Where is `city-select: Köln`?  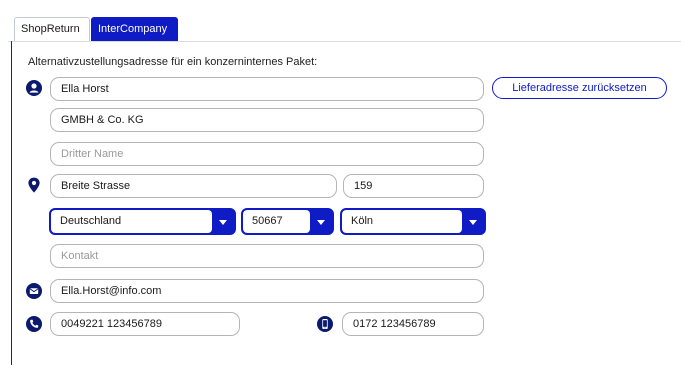 city-select: Köln is located at coordinates (413, 221).